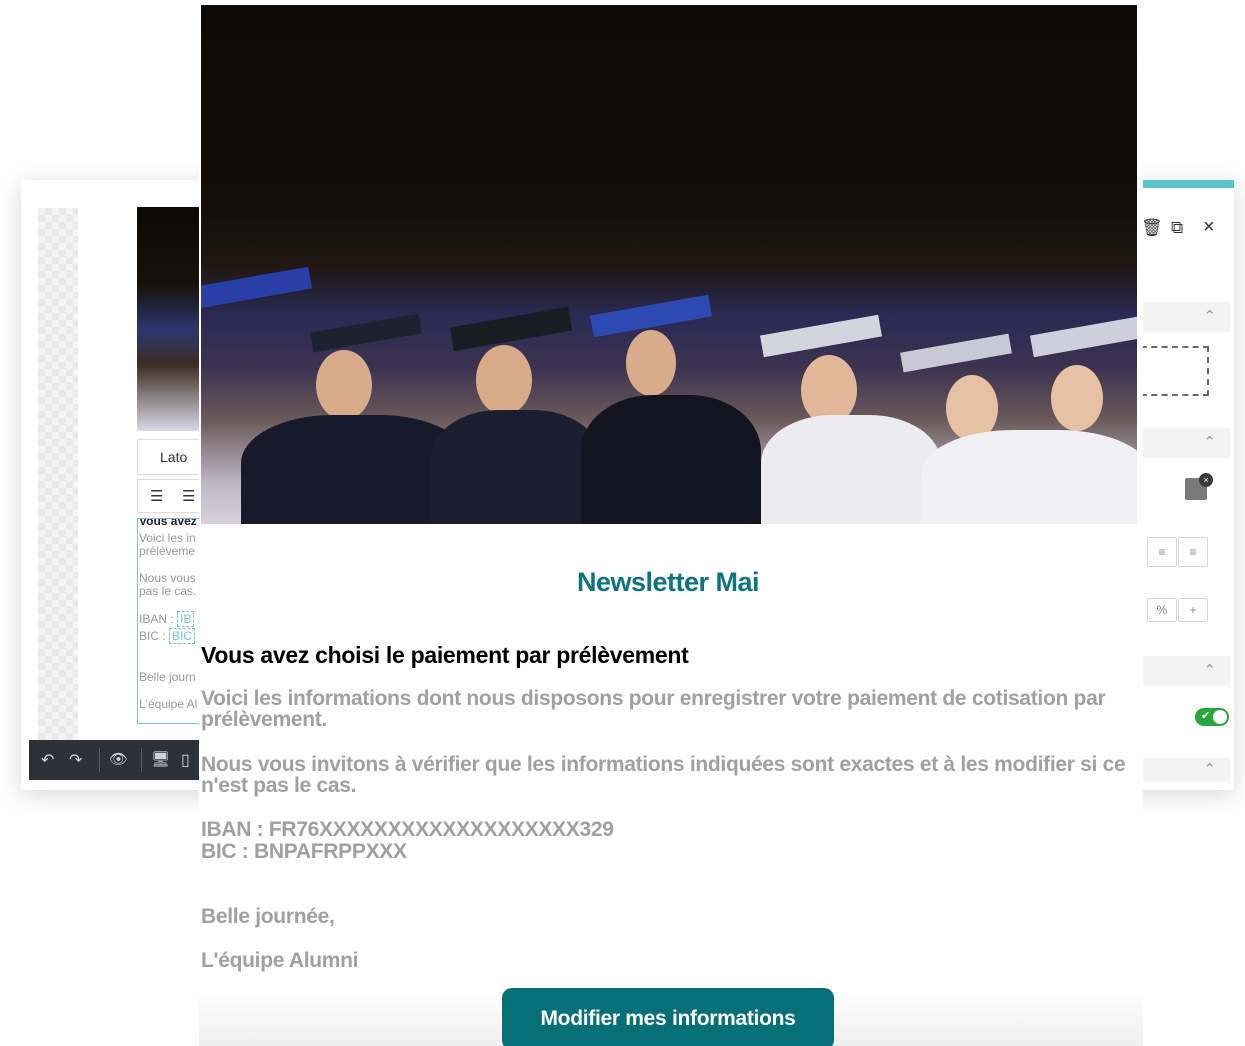 Image resolution: width=1245 pixels, height=1046 pixels. I want to click on font-family-select: Lato, so click(169, 457).